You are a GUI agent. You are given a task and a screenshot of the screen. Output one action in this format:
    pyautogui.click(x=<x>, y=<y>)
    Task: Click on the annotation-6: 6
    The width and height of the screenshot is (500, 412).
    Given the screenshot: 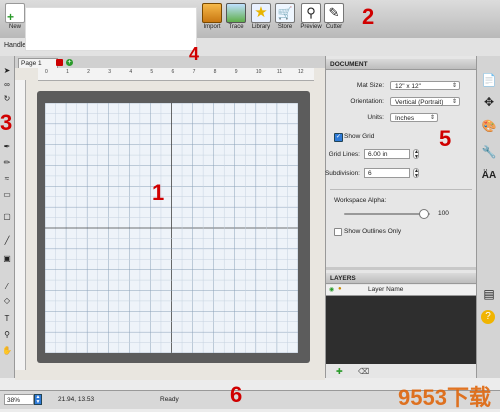 What is the action you would take?
    pyautogui.click(x=236, y=394)
    